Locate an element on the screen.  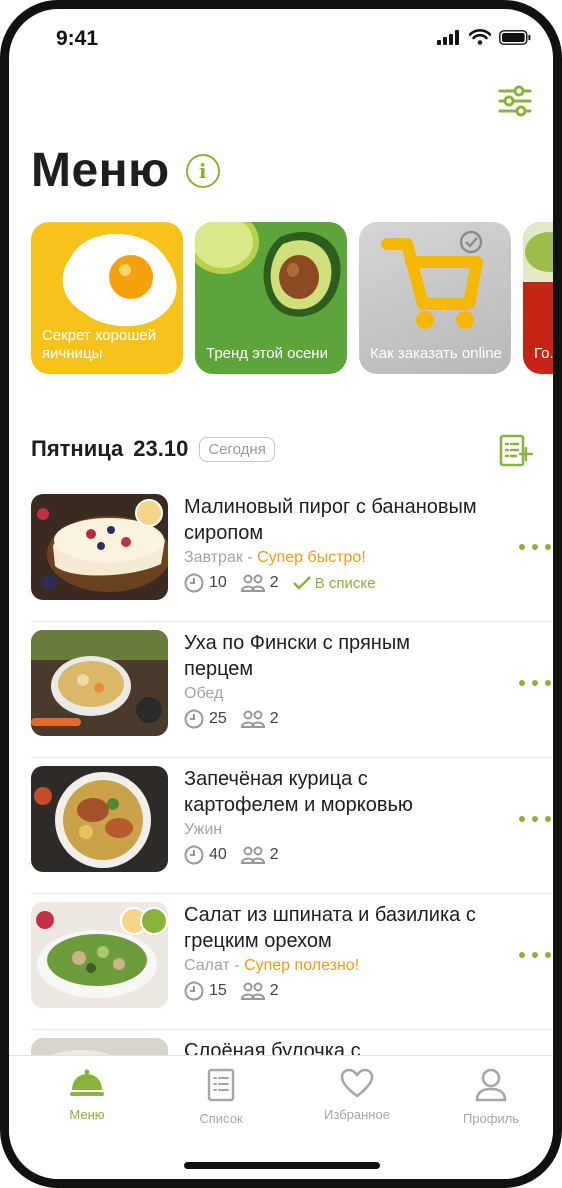
heart-icon is located at coordinates (357, 1083).